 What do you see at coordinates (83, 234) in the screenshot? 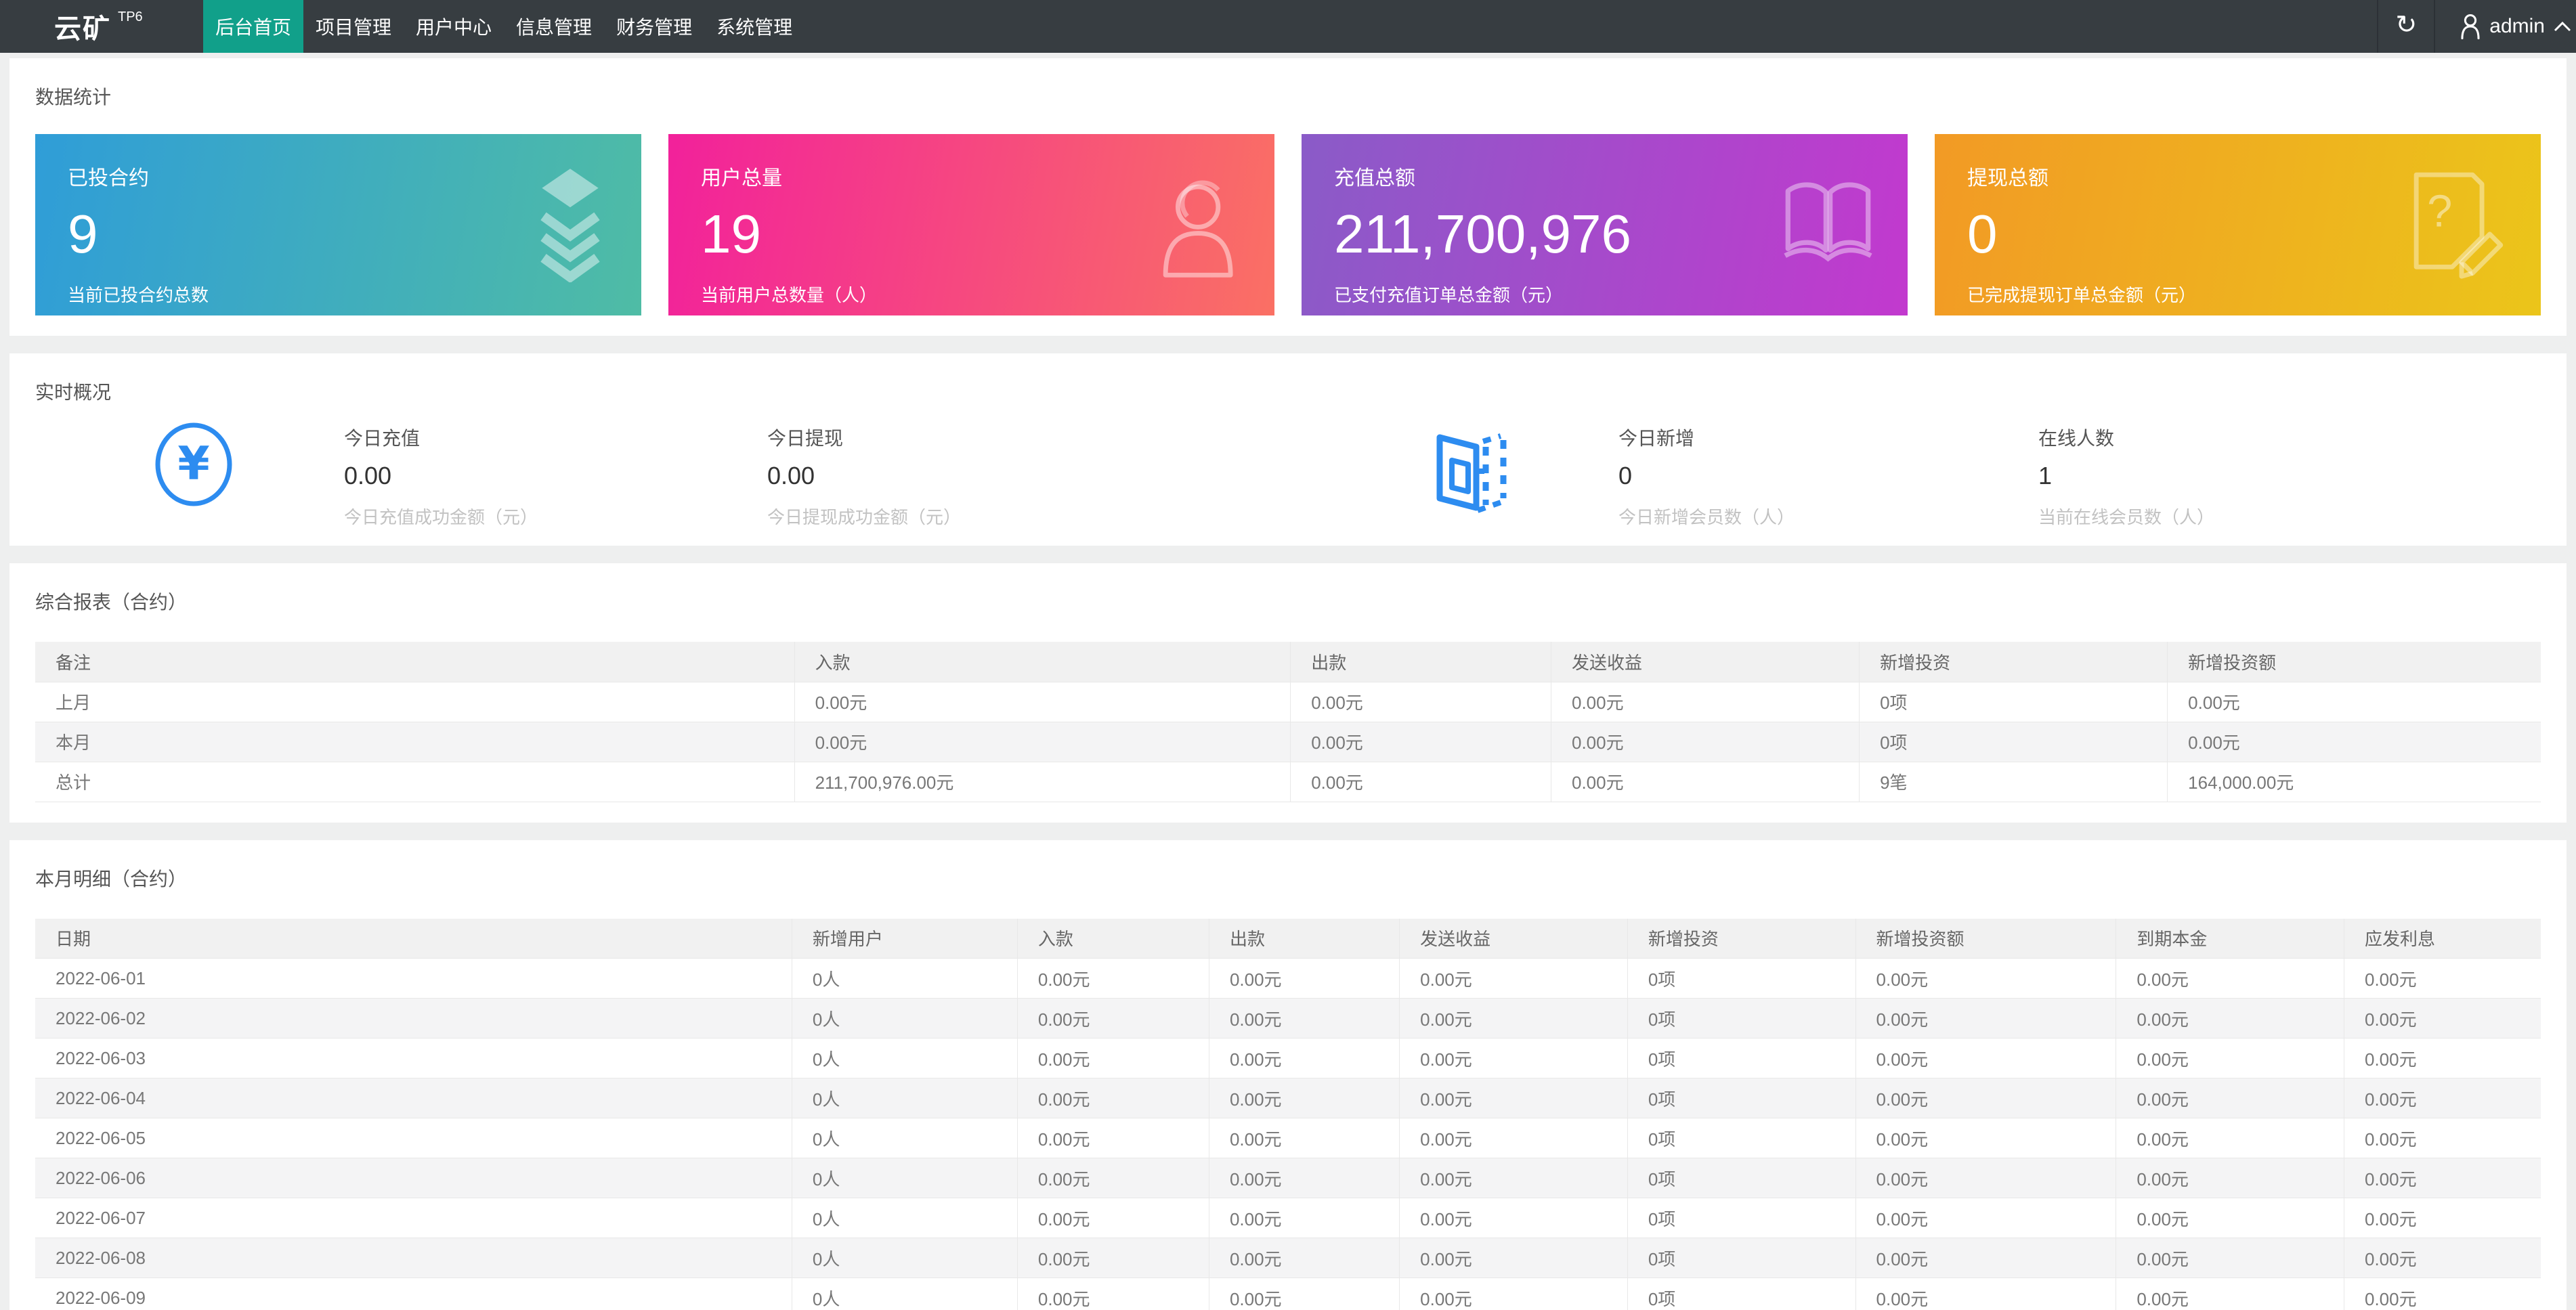
I see `card-value: 9` at bounding box center [83, 234].